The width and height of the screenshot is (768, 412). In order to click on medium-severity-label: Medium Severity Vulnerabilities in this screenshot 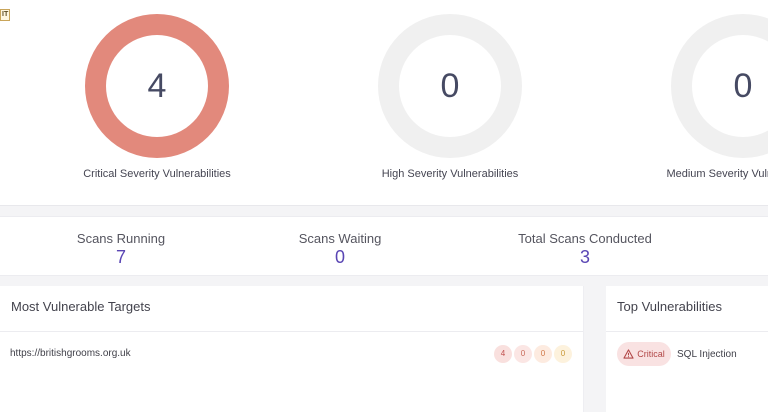, I will do `click(717, 174)`.